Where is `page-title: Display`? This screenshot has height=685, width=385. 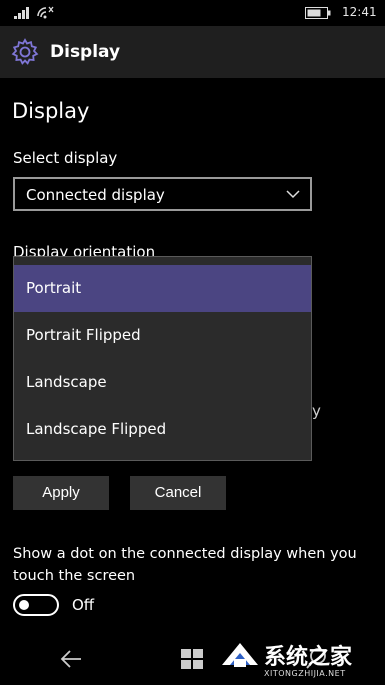
page-title: Display is located at coordinates (51, 111).